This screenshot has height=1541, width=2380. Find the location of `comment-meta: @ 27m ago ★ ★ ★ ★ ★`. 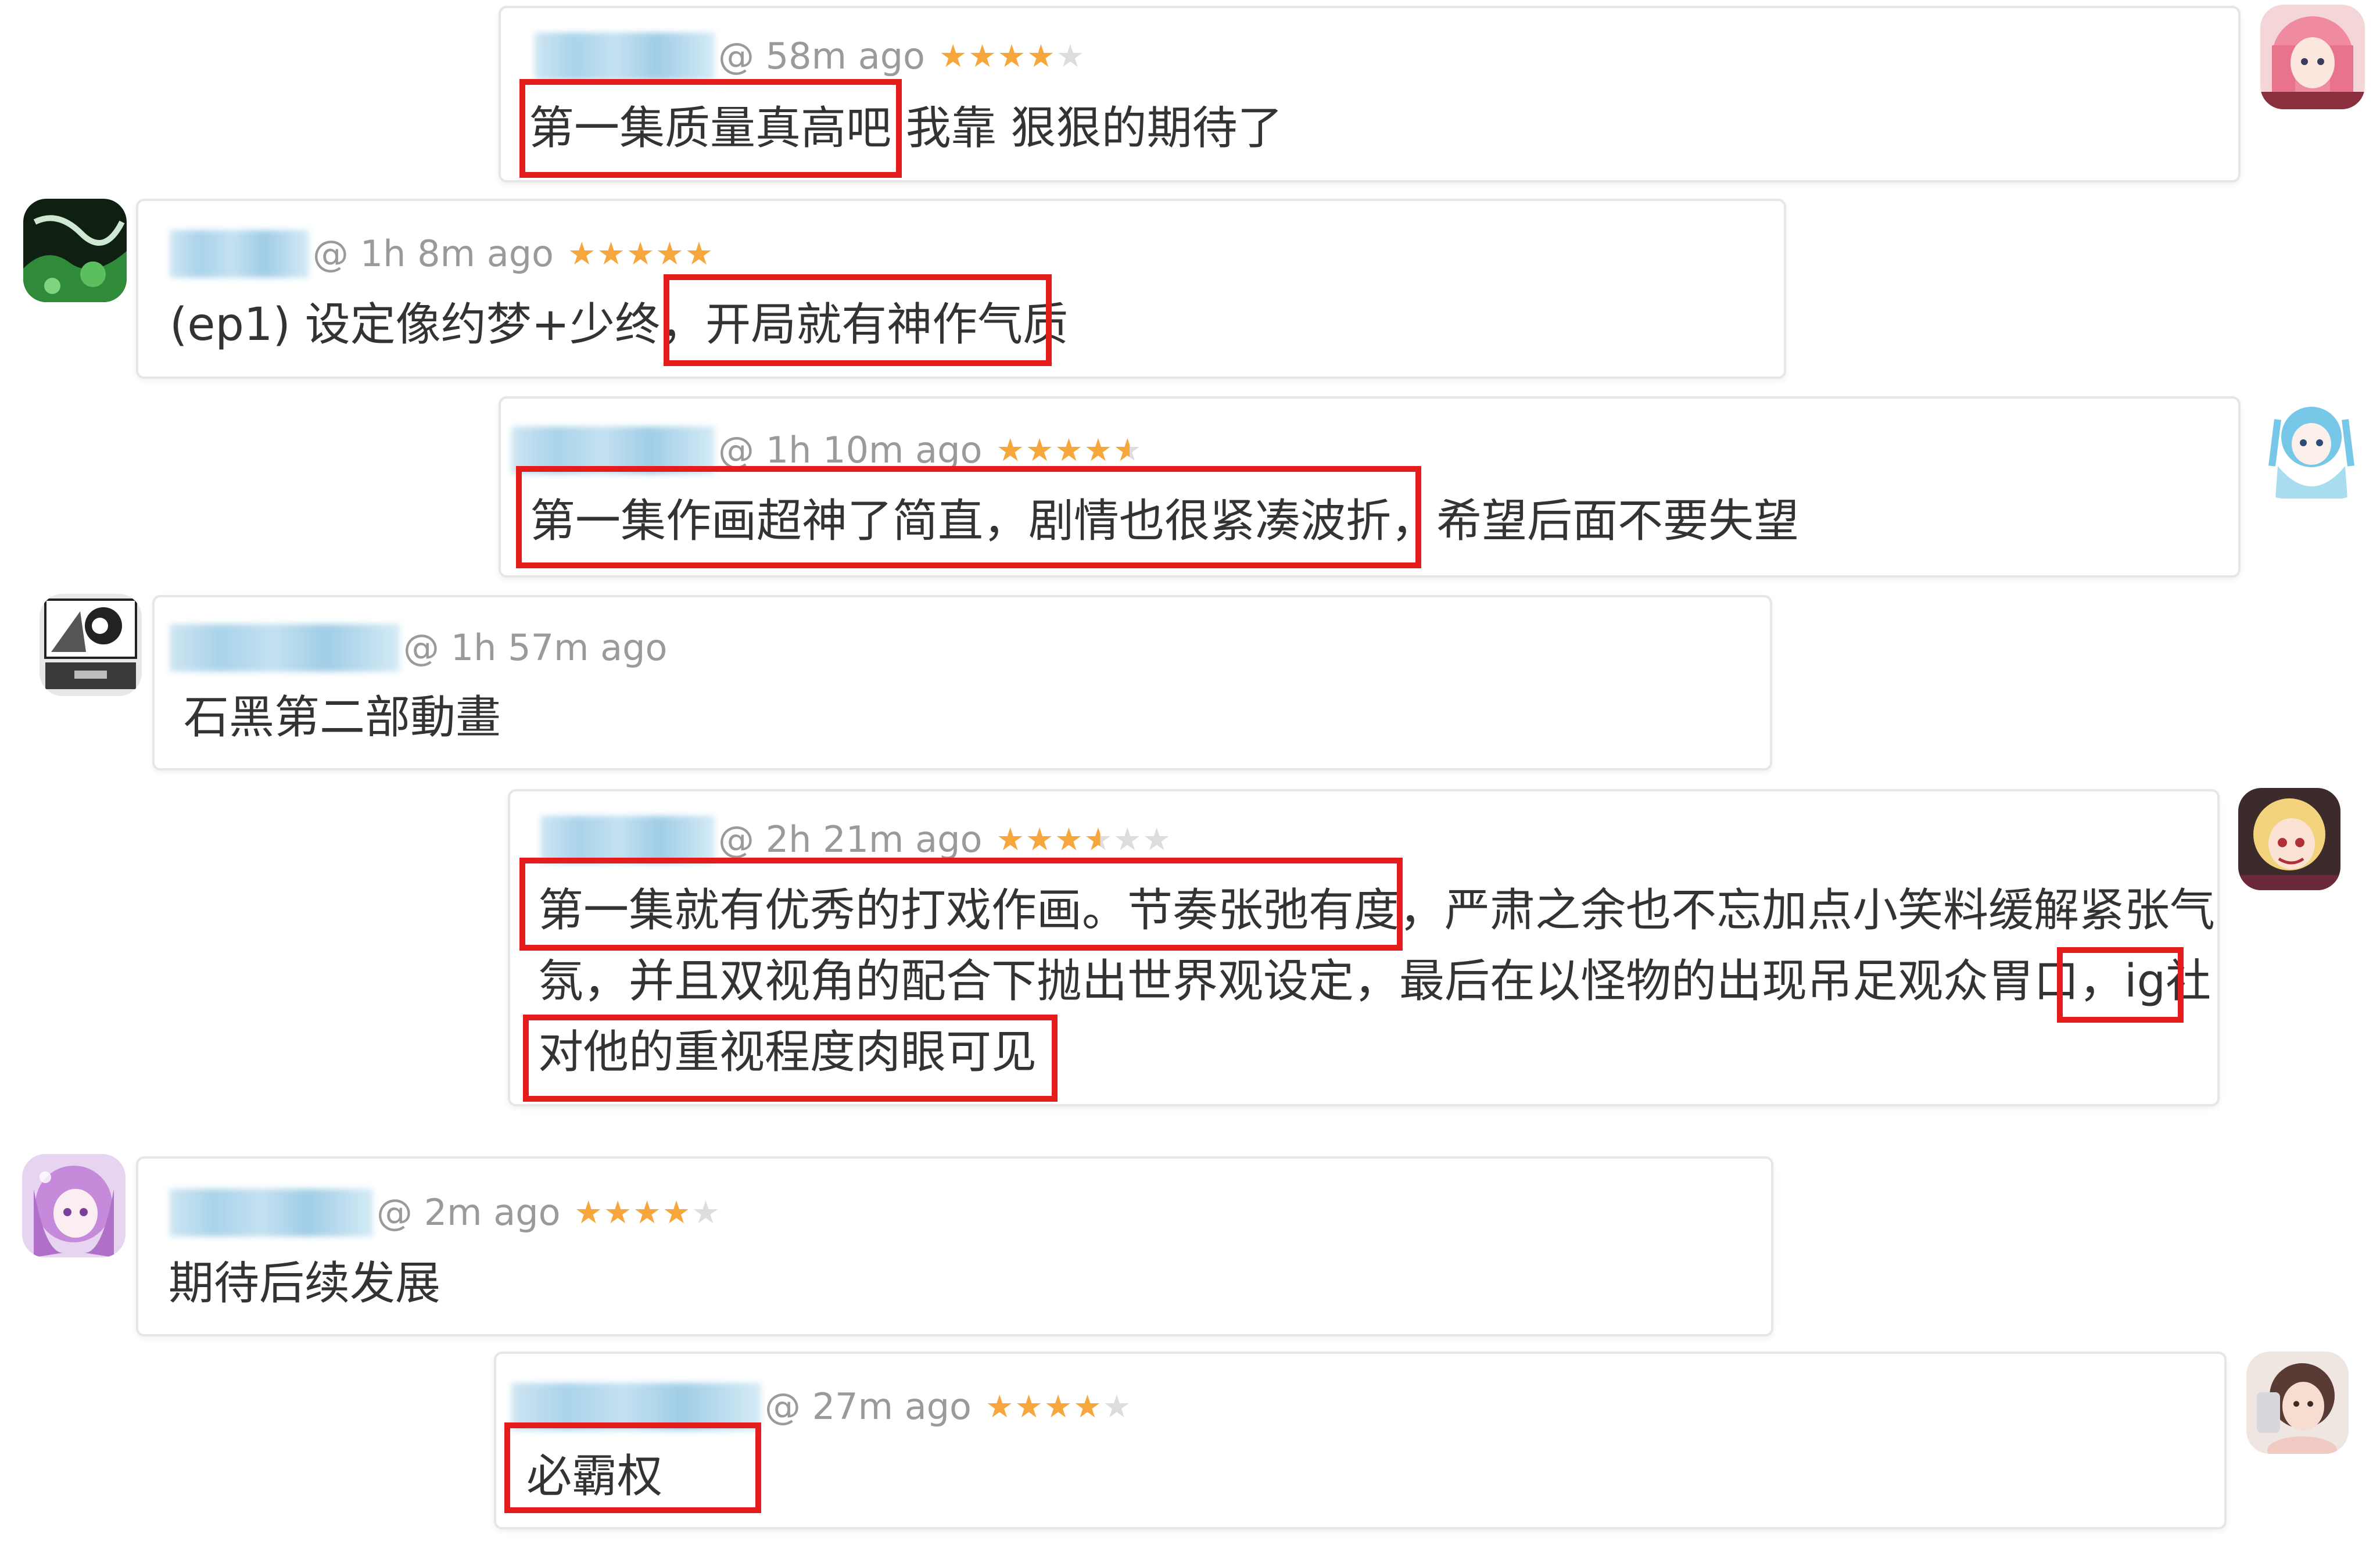

comment-meta: @ 27m ago ★ ★ ★ ★ ★ is located at coordinates (821, 1407).